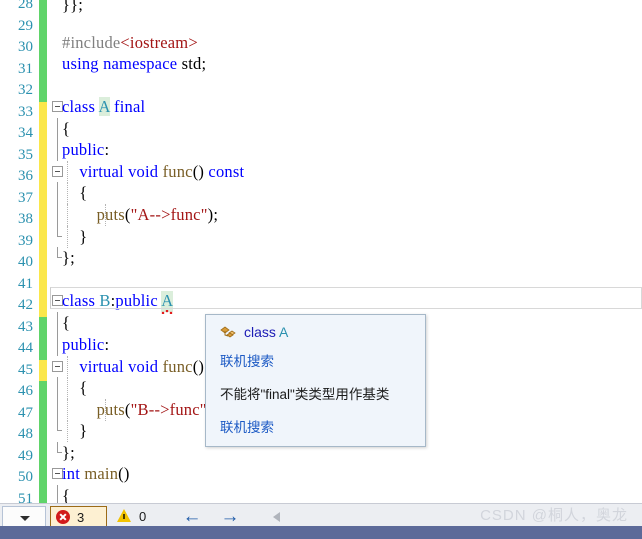 The width and height of the screenshot is (642, 539). Describe the element at coordinates (321, 150) in the screenshot. I see `code-line: public:` at that location.